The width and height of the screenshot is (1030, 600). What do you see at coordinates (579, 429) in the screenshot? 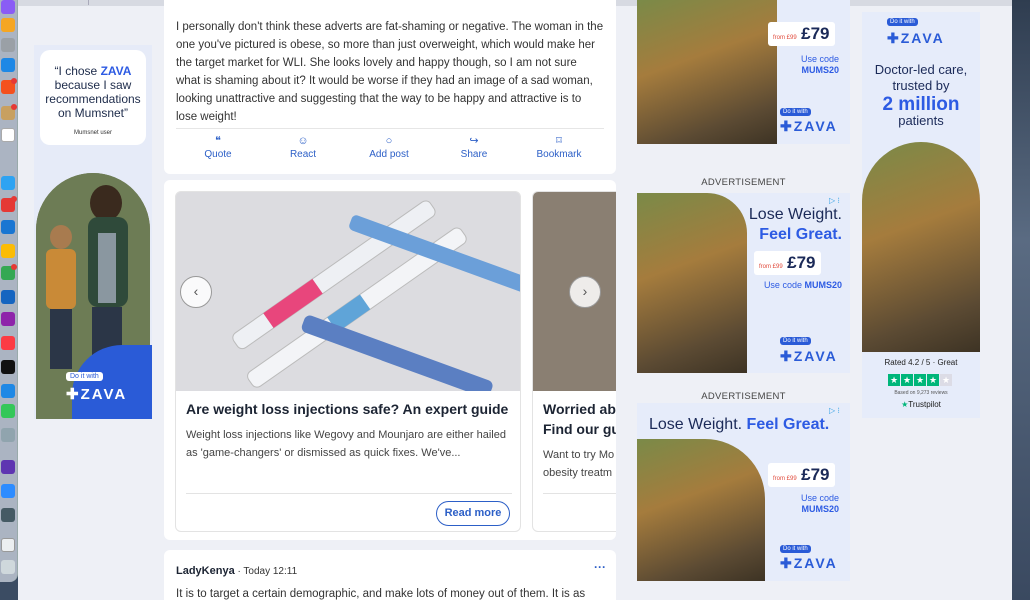
I see `article-title-line2: Find our gu` at bounding box center [579, 429].